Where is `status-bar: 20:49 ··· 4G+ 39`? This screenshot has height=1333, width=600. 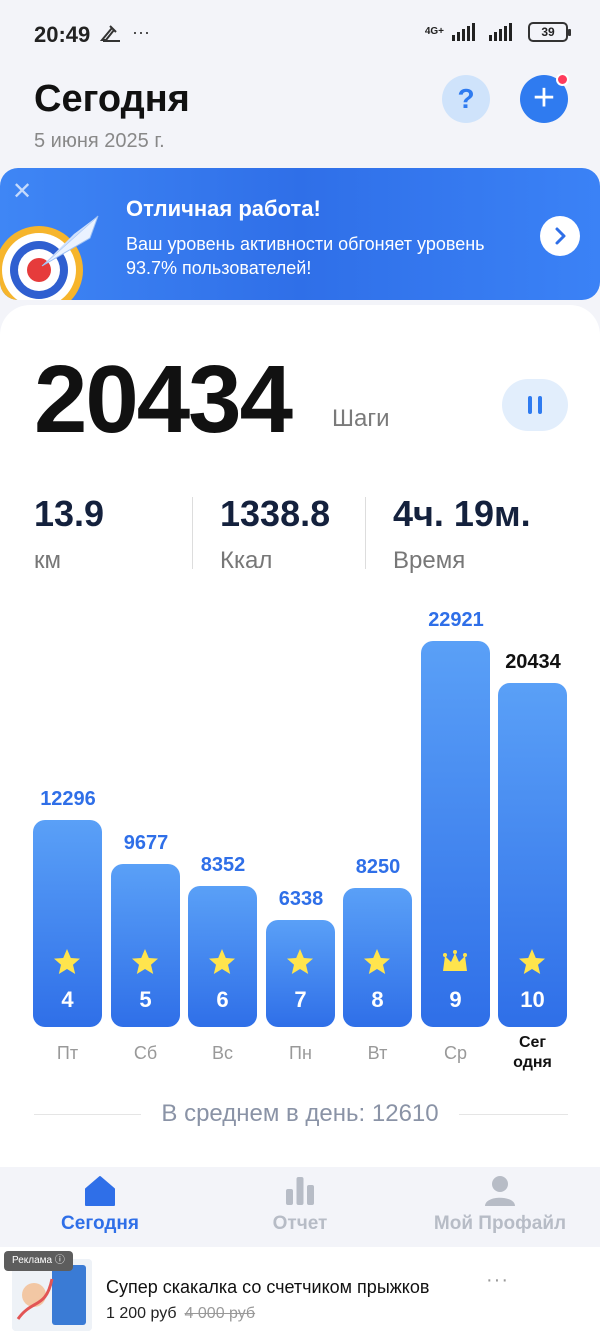 status-bar: 20:49 ··· 4G+ 39 is located at coordinates (300, 35).